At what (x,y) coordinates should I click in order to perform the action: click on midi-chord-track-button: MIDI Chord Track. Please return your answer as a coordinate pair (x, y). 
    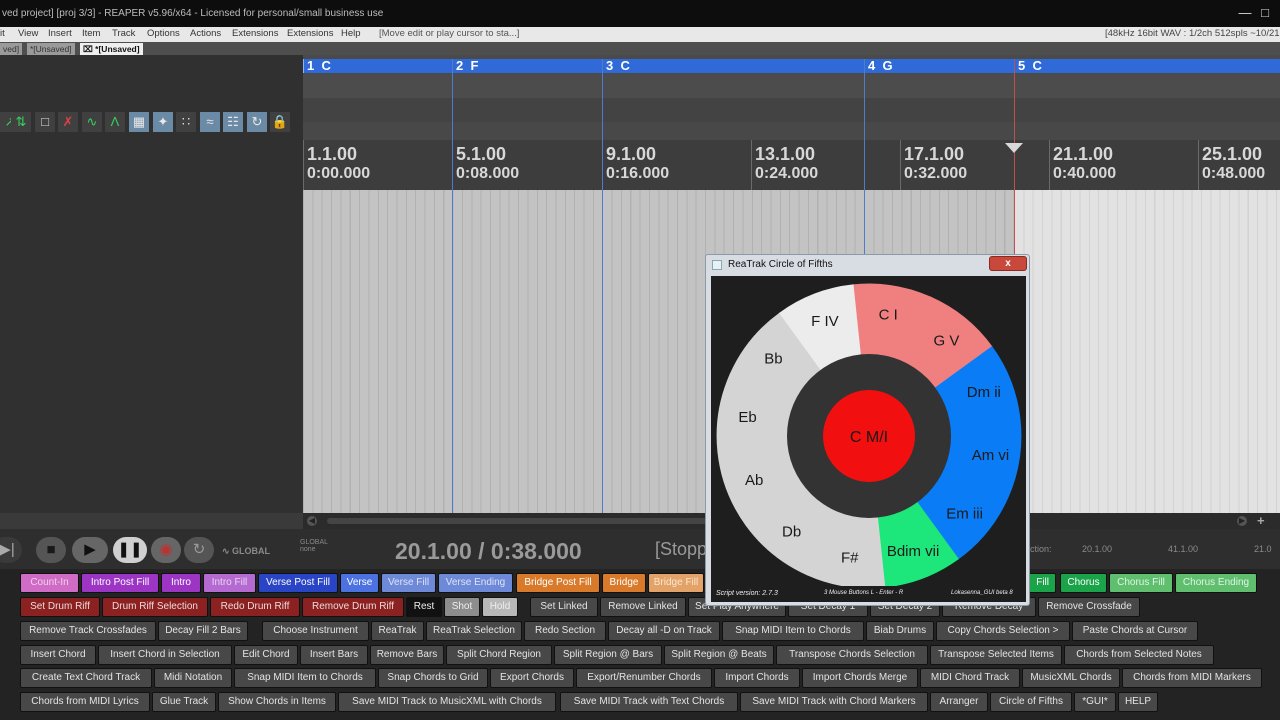
    Looking at the image, I should click on (970, 678).